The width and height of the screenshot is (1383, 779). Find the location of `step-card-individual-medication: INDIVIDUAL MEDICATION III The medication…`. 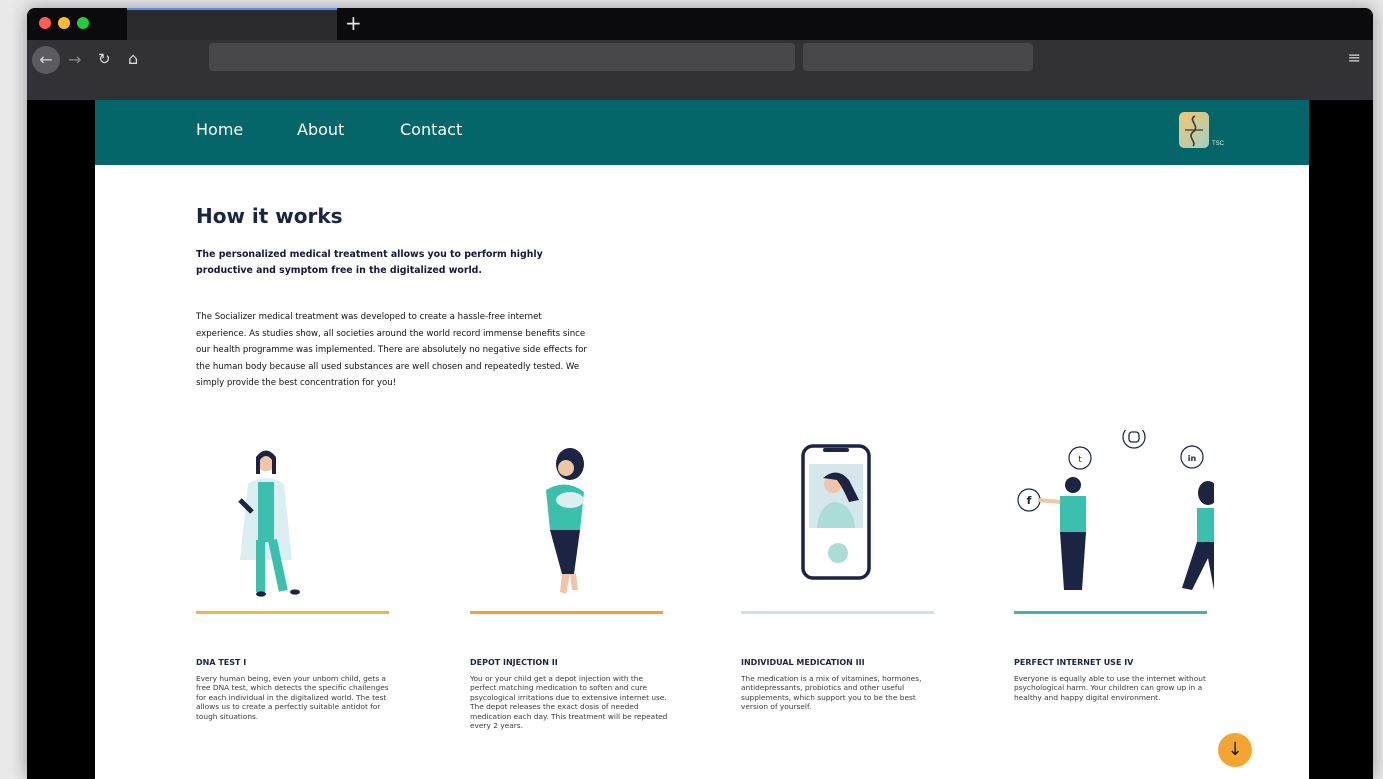

step-card-individual-medication: INDIVIDUAL MEDICATION III The medication… is located at coordinates (841, 605).